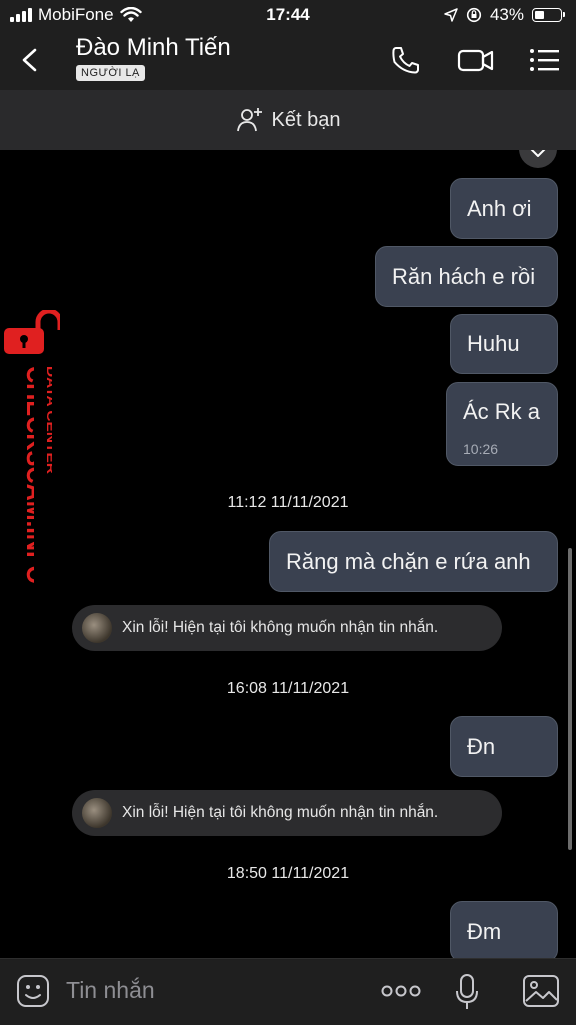 The height and width of the screenshot is (1025, 576). I want to click on scroll-down-button, so click(538, 159).